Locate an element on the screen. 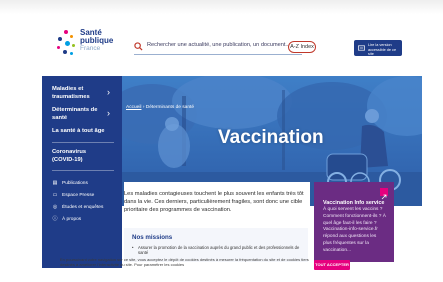 The width and height of the screenshot is (443, 282). cookie-banner-bg is located at coordinates (221, 276).